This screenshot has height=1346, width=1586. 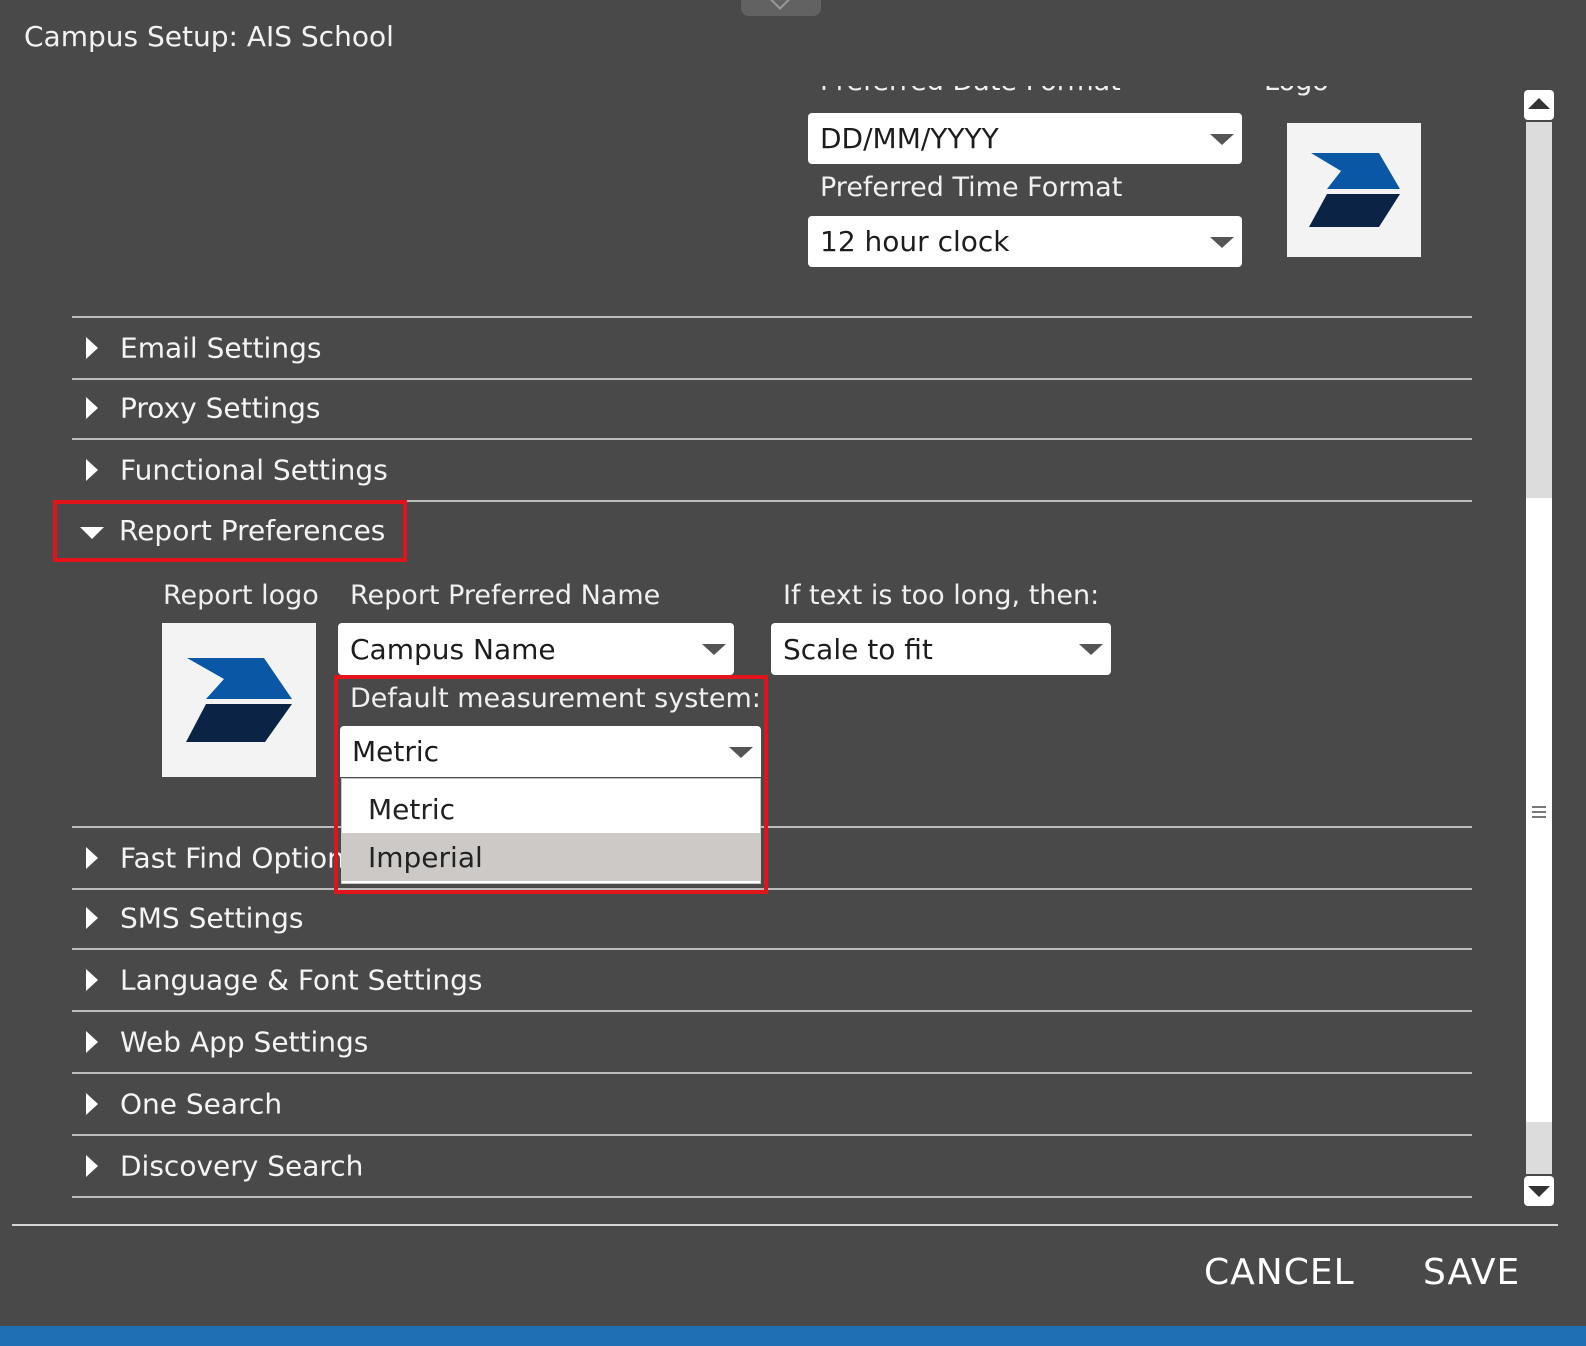 I want to click on time-format-label: Preferred Time Format, so click(x=971, y=187).